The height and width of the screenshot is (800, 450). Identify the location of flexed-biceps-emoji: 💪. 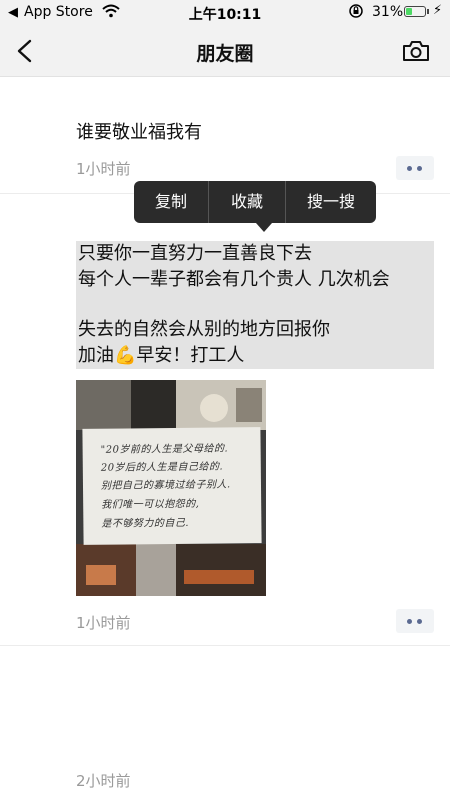
(125, 355).